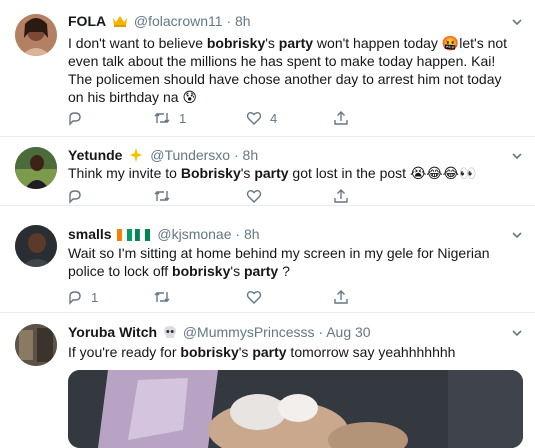 The width and height of the screenshot is (535, 448). I want to click on text-segment: I don't want to believe, so click(137, 43).